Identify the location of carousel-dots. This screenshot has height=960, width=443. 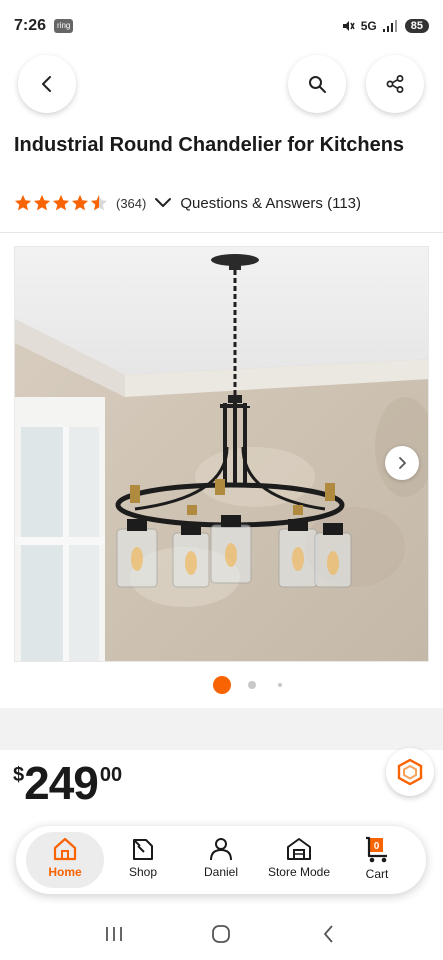
(221, 685).